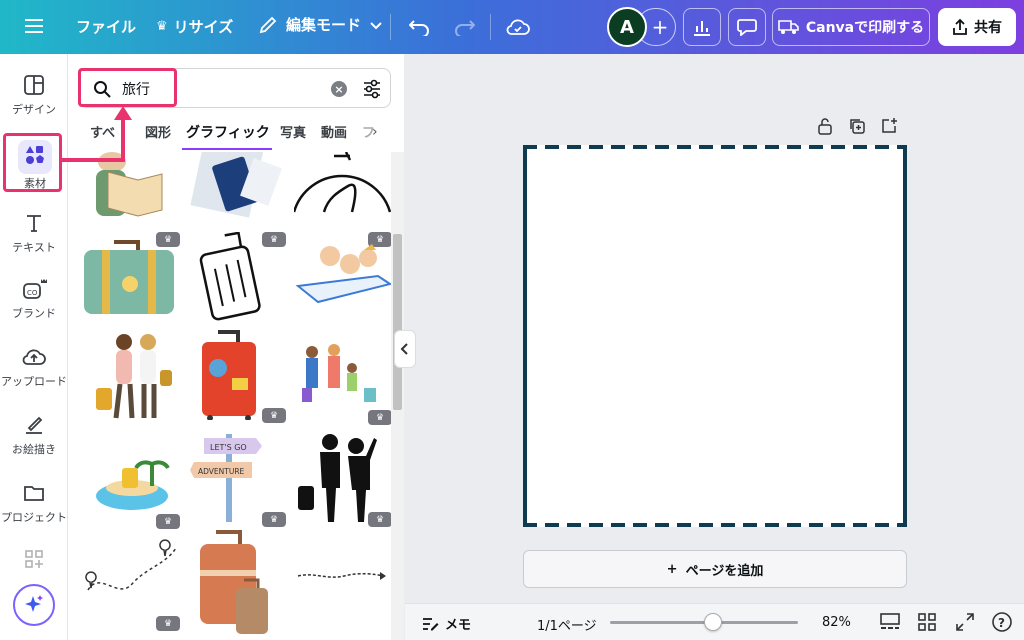 Image resolution: width=1024 pixels, height=640 pixels. Describe the element at coordinates (567, 624) in the screenshot. I see `page-indicator: 1/1ページ` at that location.